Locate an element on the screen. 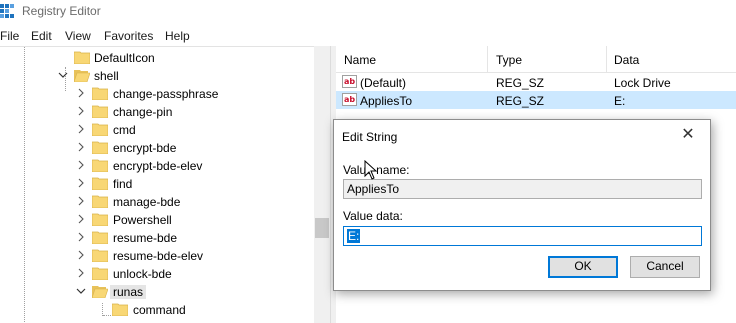 The height and width of the screenshot is (323, 736). value-data: Lock Drive is located at coordinates (642, 83).